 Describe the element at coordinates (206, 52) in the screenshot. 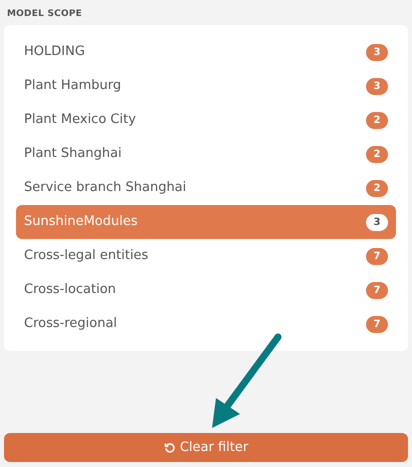

I see `scope-item: HOLDING 3` at that location.